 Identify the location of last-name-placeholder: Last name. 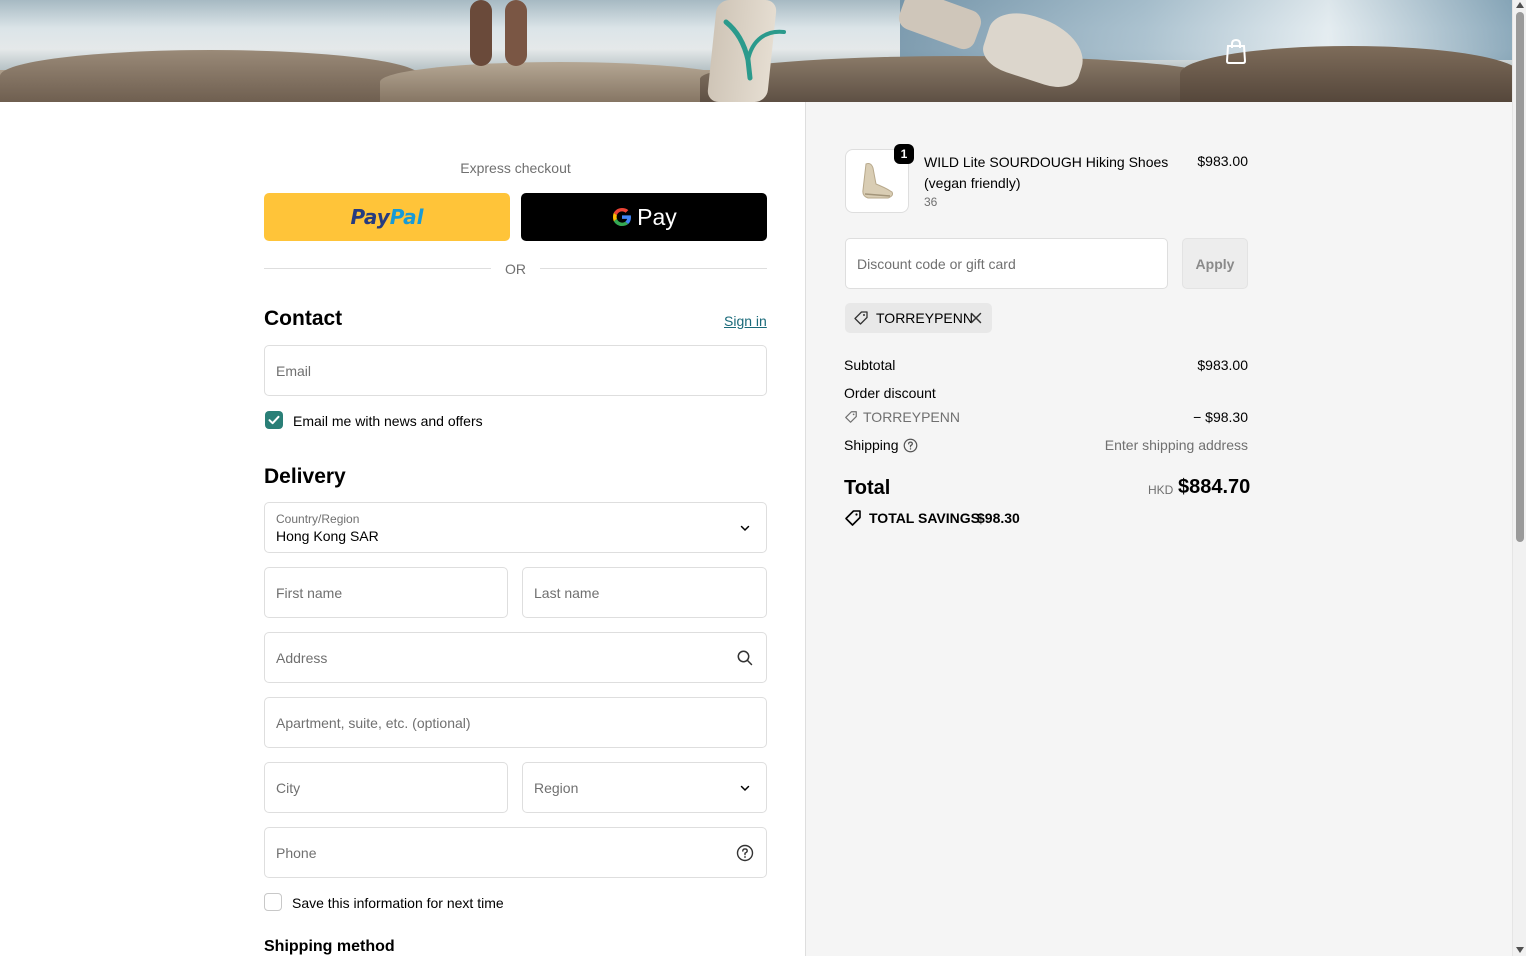
(567, 593).